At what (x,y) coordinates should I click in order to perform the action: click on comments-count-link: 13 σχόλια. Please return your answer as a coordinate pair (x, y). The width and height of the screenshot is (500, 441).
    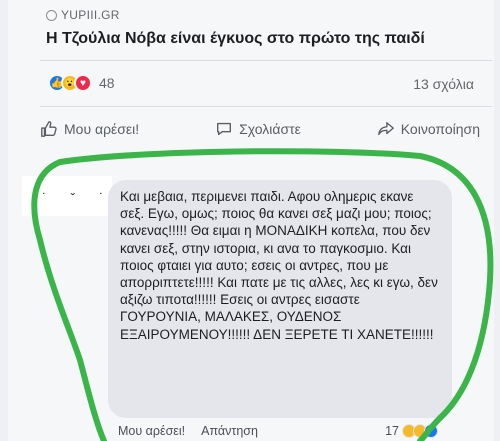
    Looking at the image, I should click on (443, 84).